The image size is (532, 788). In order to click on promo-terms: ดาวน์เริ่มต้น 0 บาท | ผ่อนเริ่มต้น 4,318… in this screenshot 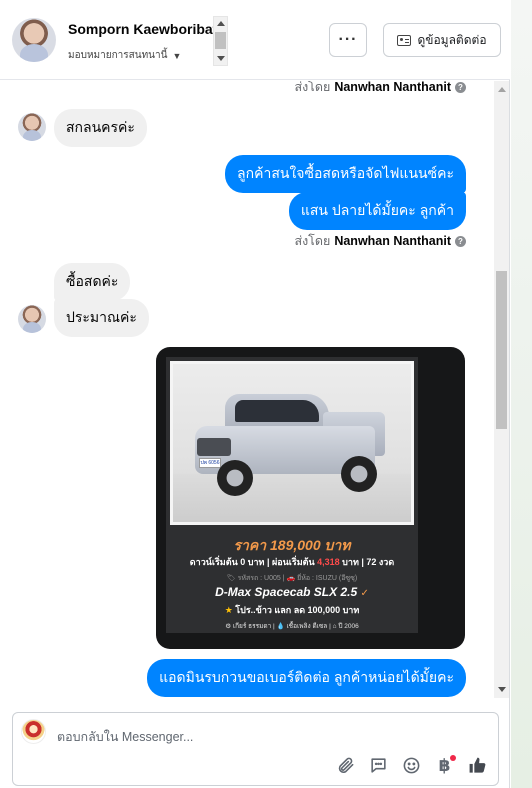, I will do `click(292, 562)`.